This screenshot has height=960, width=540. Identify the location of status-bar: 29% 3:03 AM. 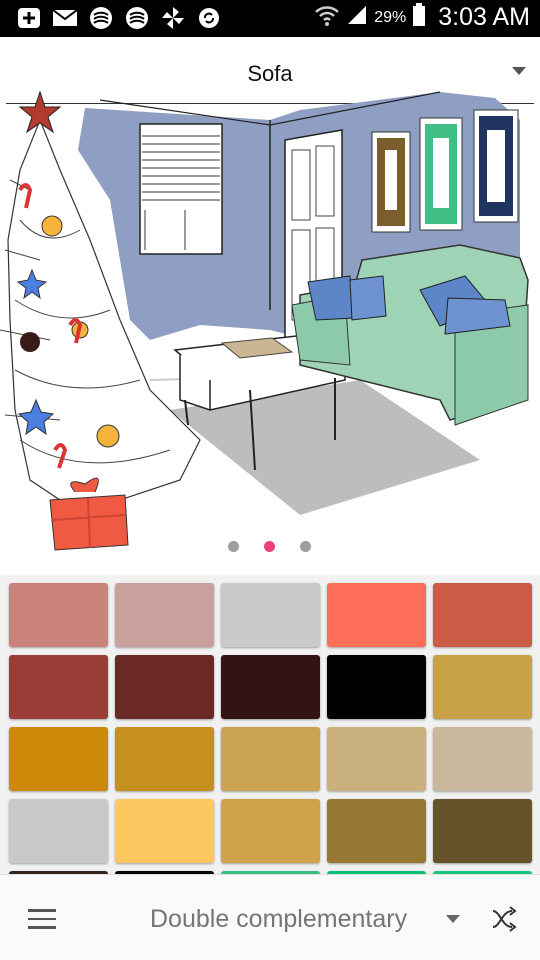
(270, 18).